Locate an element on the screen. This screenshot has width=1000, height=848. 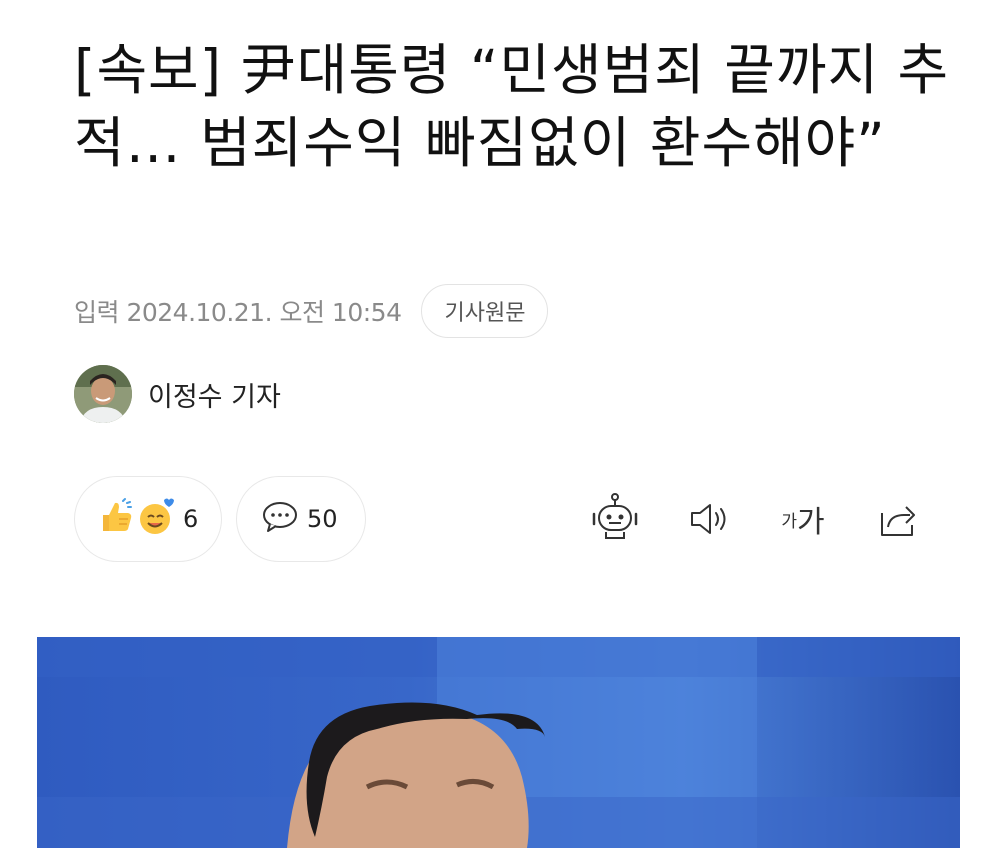
article-tools: 가가 is located at coordinates (736, 519).